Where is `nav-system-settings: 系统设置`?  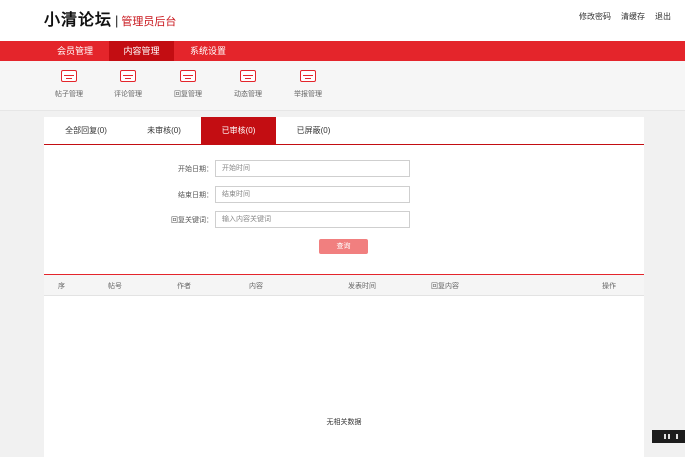 nav-system-settings: 系统设置 is located at coordinates (208, 51).